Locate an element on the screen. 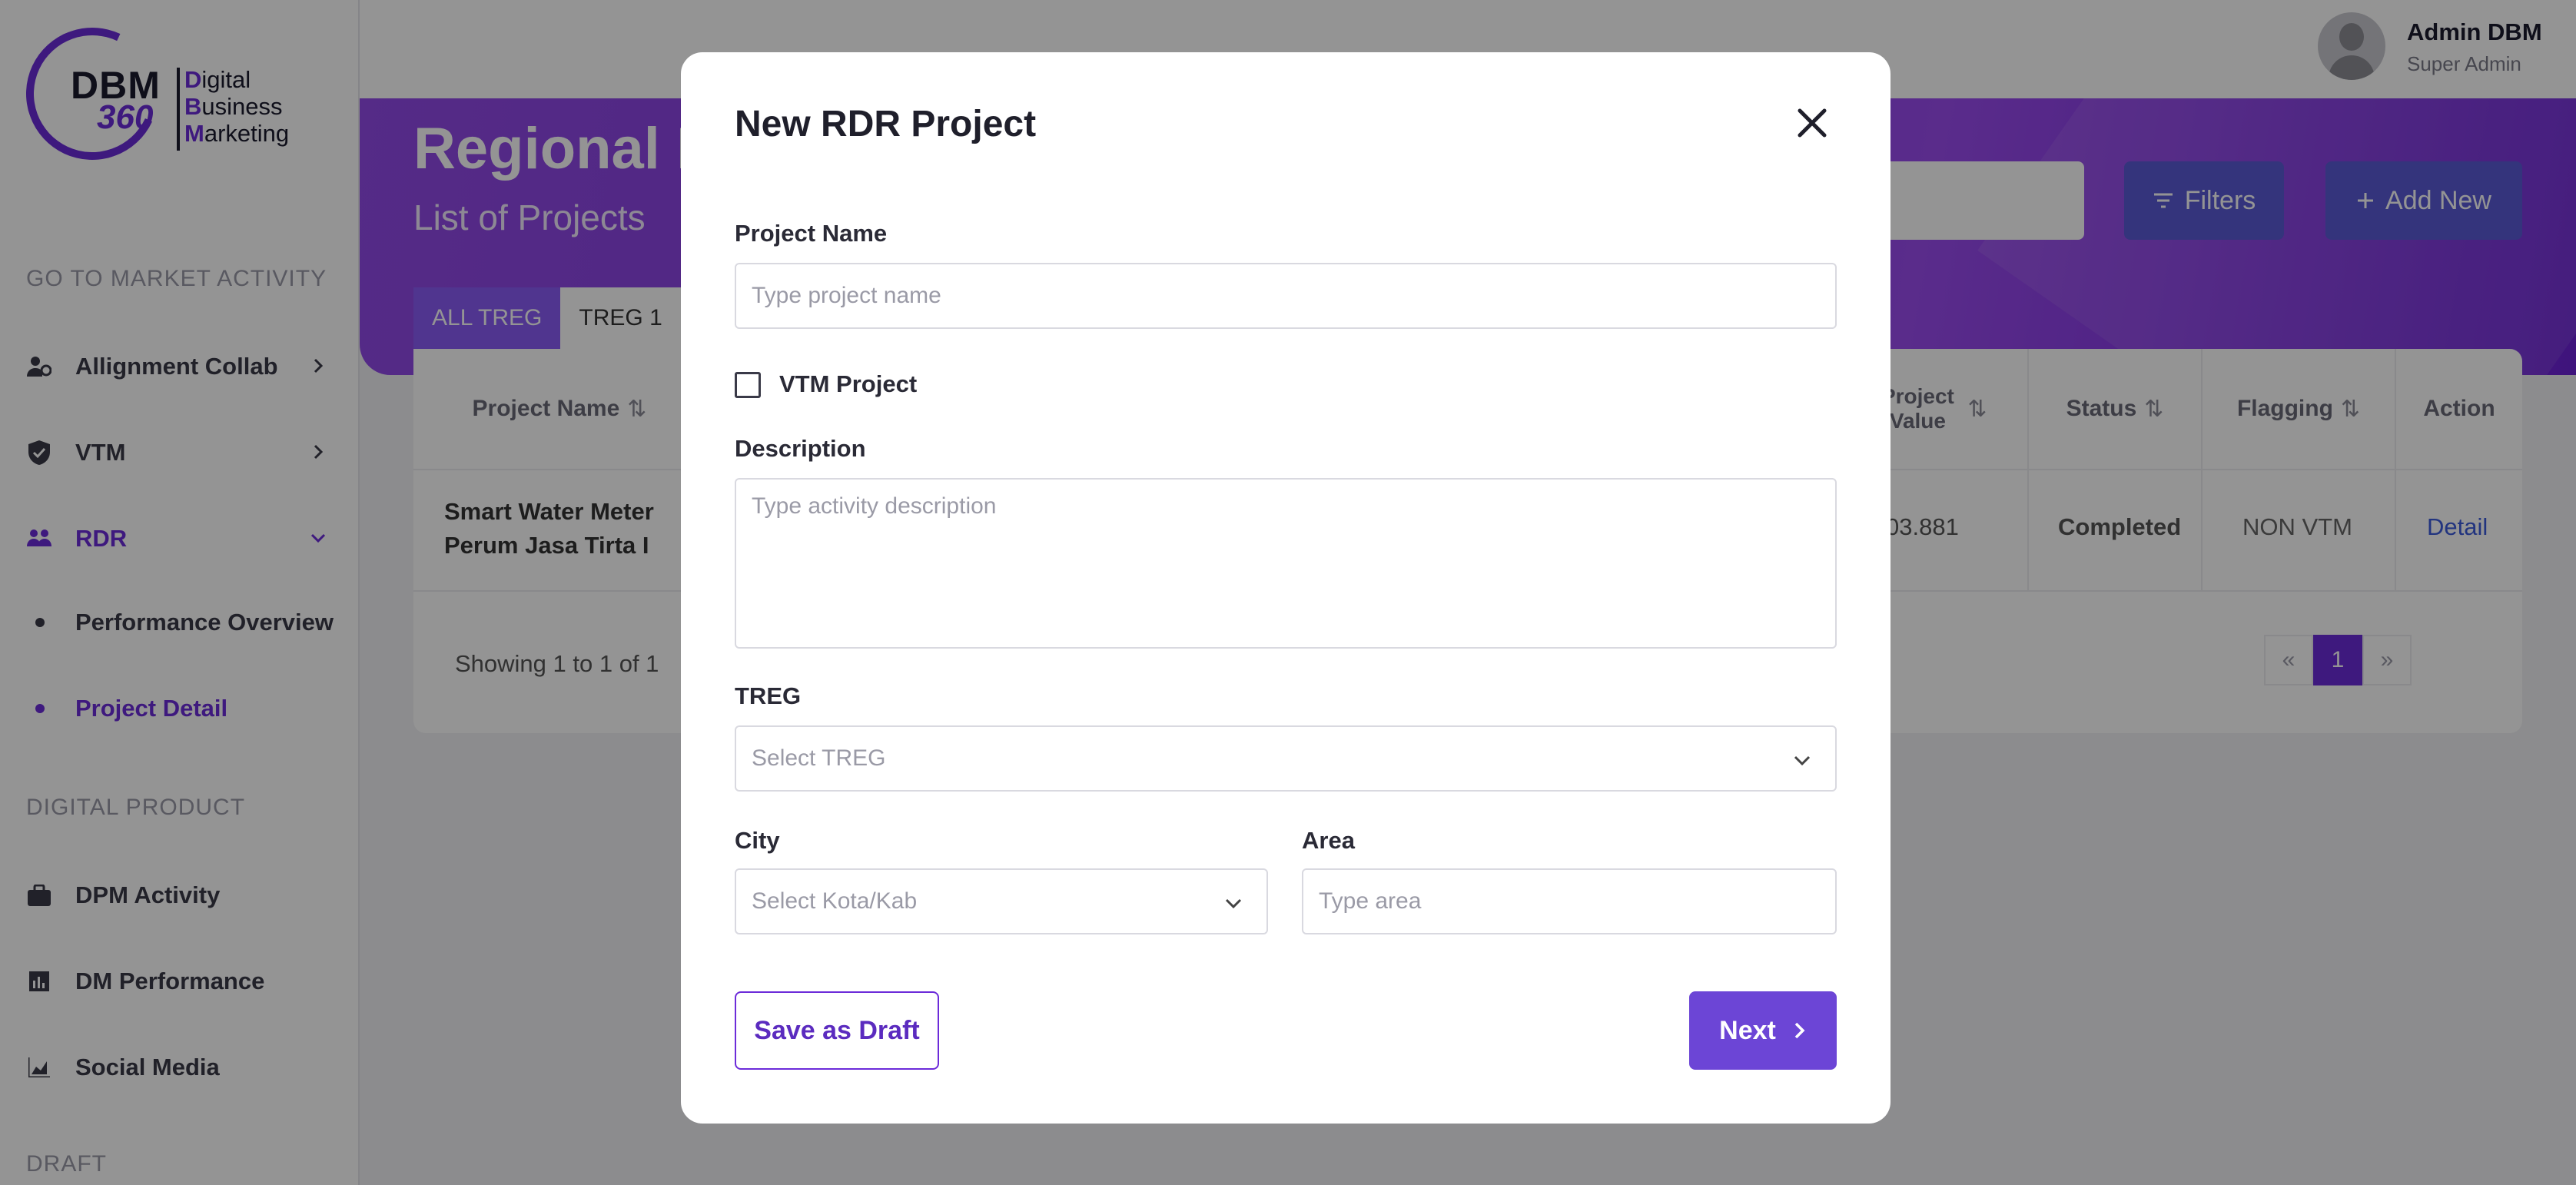  treg-label: TREG is located at coordinates (768, 696).